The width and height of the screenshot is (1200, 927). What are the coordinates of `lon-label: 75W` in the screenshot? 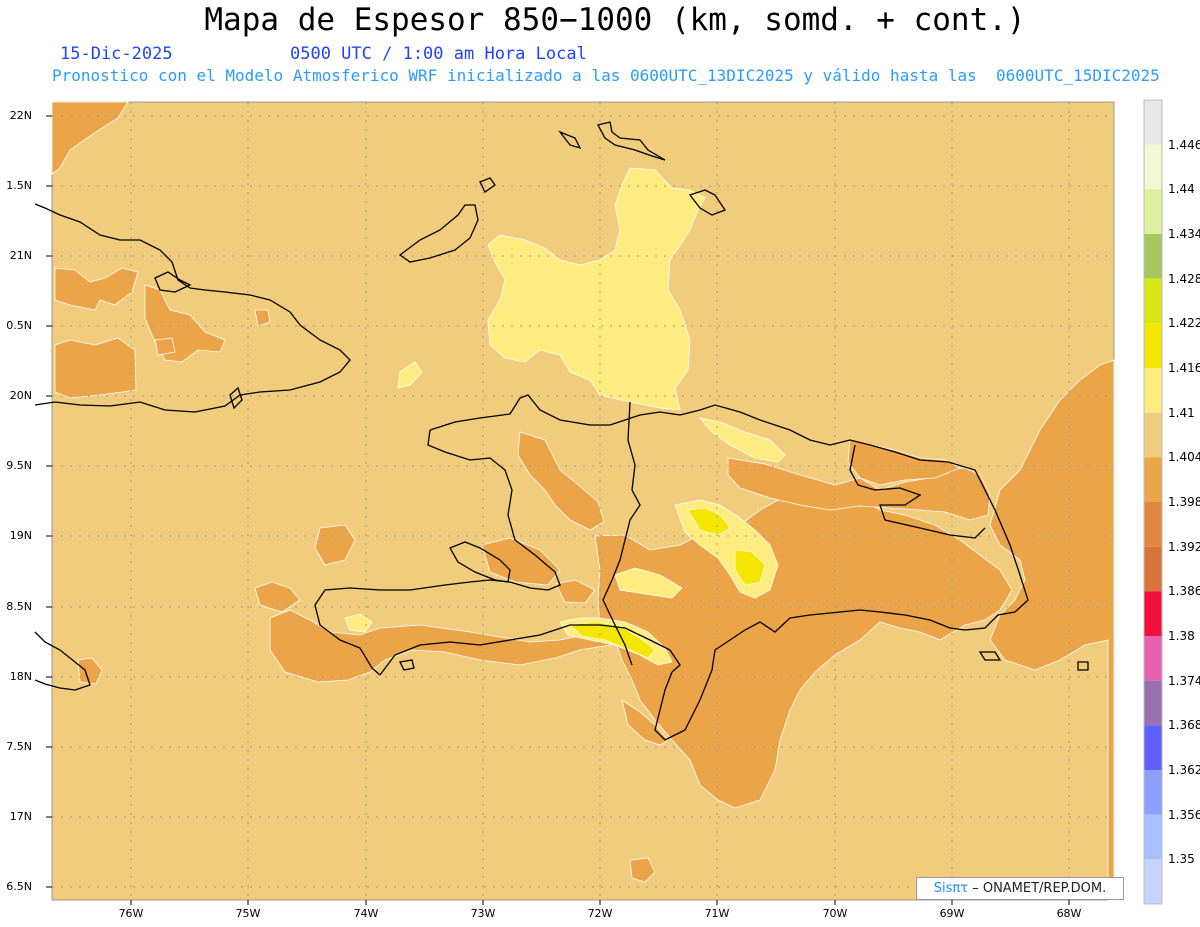 It's located at (248, 913).